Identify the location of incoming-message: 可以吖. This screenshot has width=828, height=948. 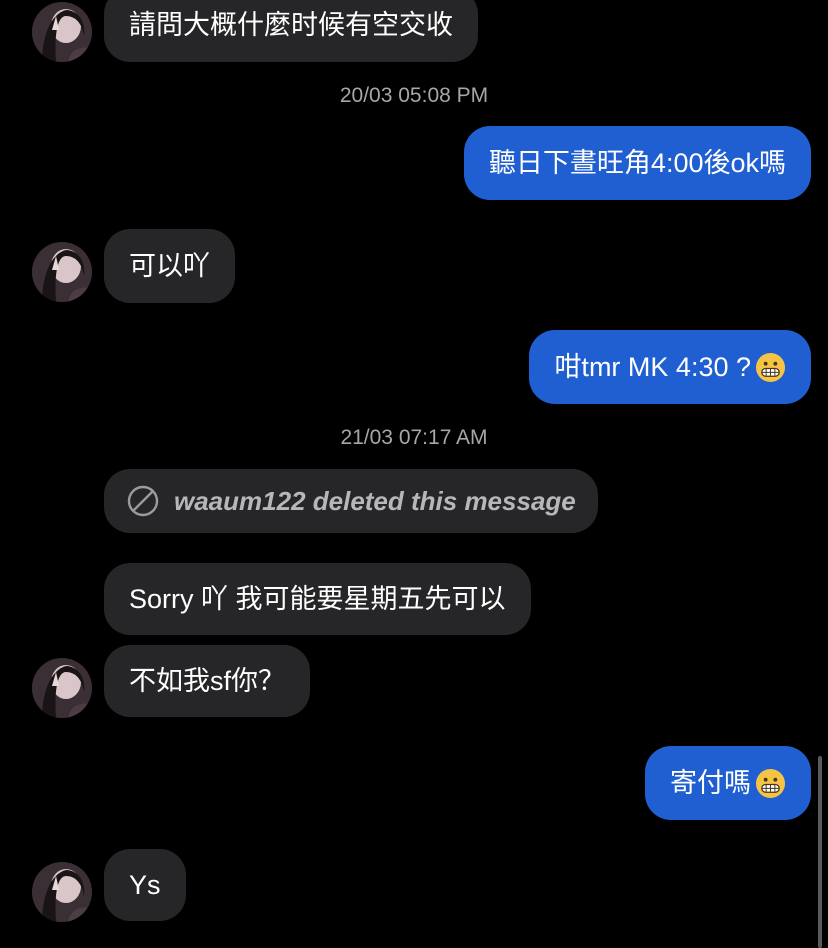
(169, 266).